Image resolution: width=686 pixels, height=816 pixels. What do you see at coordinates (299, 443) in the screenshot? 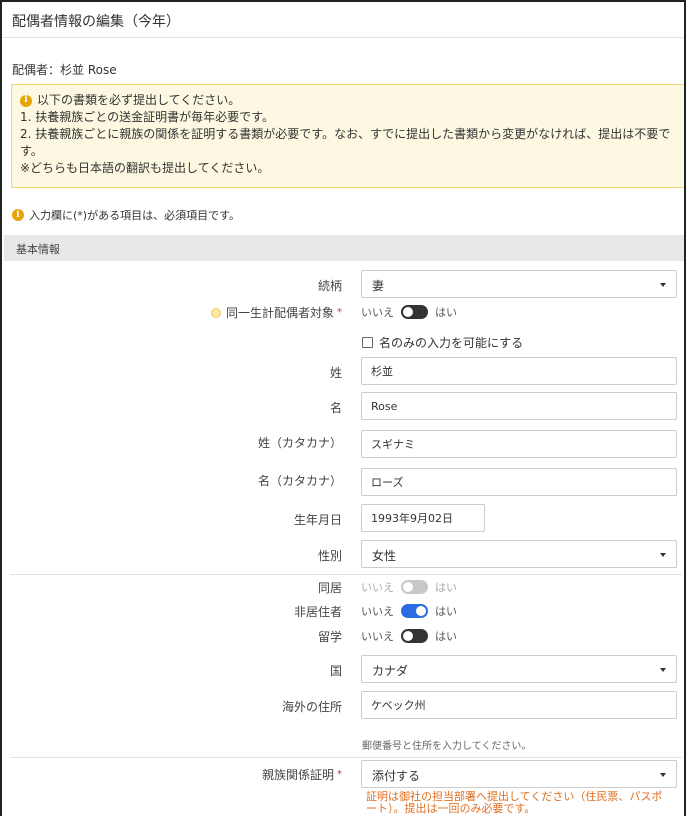
I see `last-name-kana-label: 姓（カタカナ）` at bounding box center [299, 443].